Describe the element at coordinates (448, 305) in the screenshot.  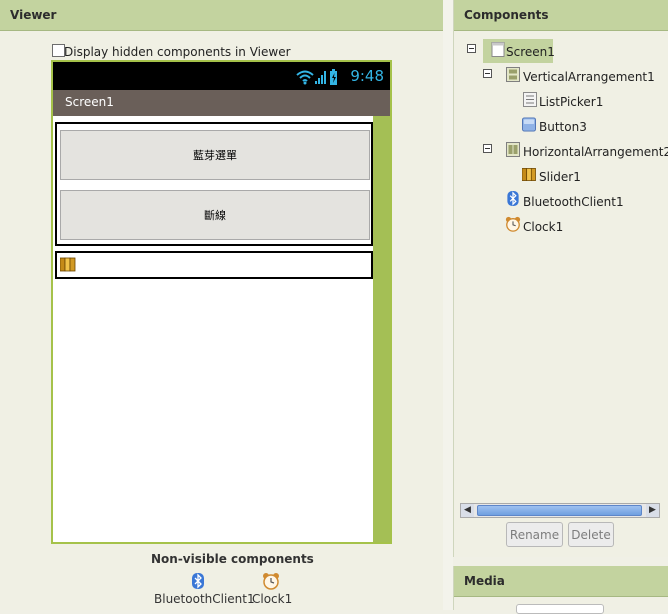
I see `panel-separator` at that location.